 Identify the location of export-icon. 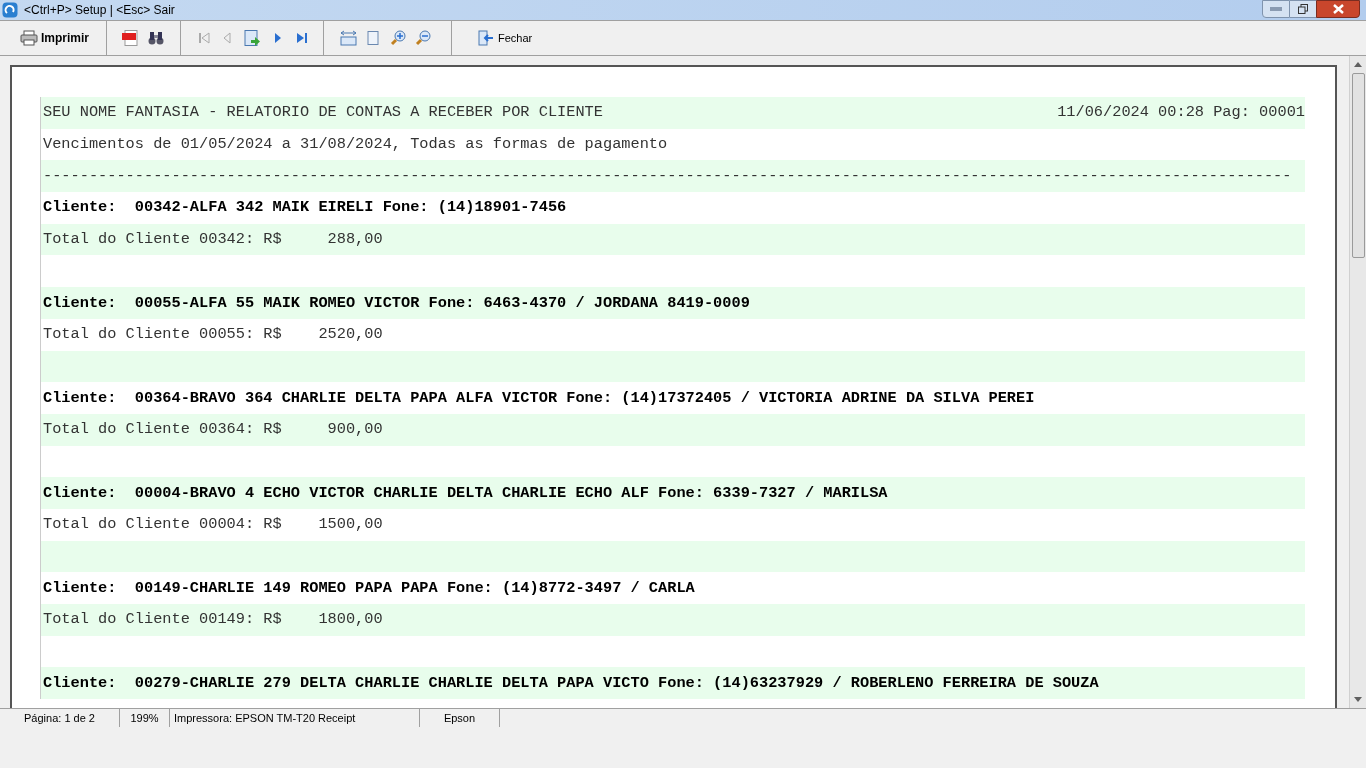
(252, 38).